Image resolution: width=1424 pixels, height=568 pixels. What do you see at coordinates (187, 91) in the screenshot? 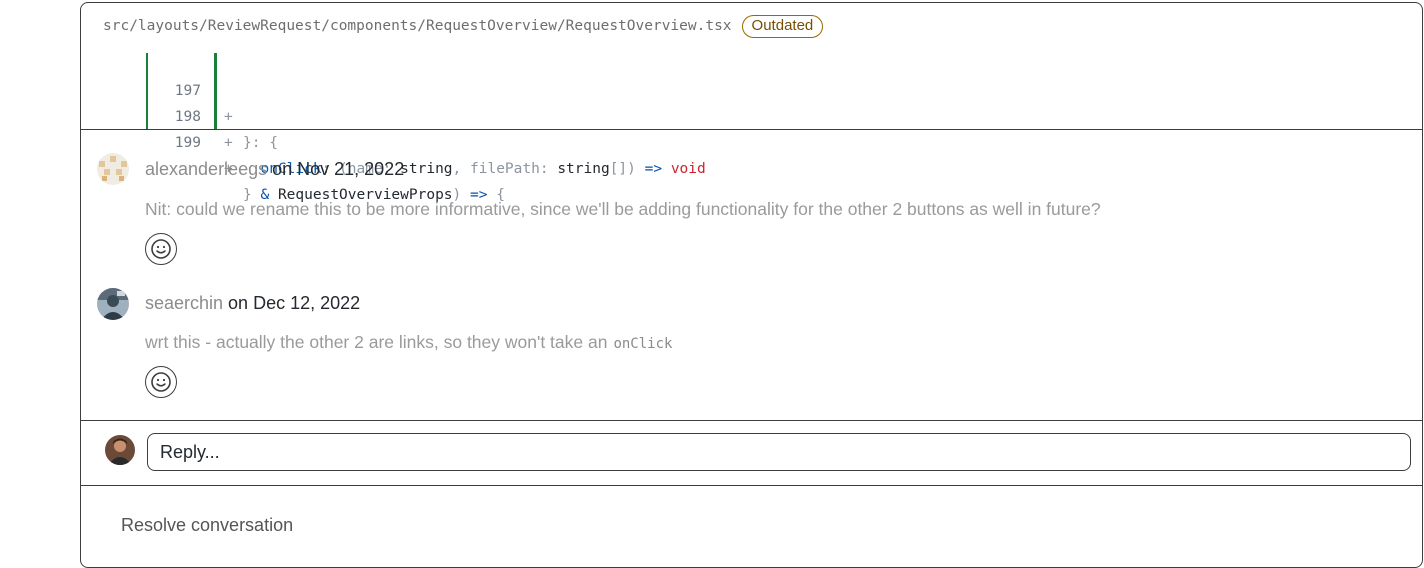
I see `line-number: 197` at bounding box center [187, 91].